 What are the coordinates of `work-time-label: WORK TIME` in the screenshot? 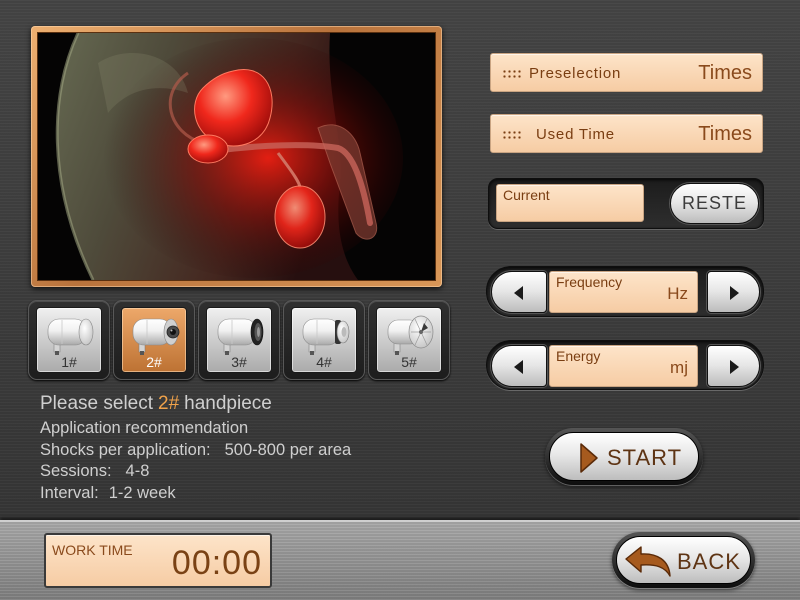 It's located at (92, 550).